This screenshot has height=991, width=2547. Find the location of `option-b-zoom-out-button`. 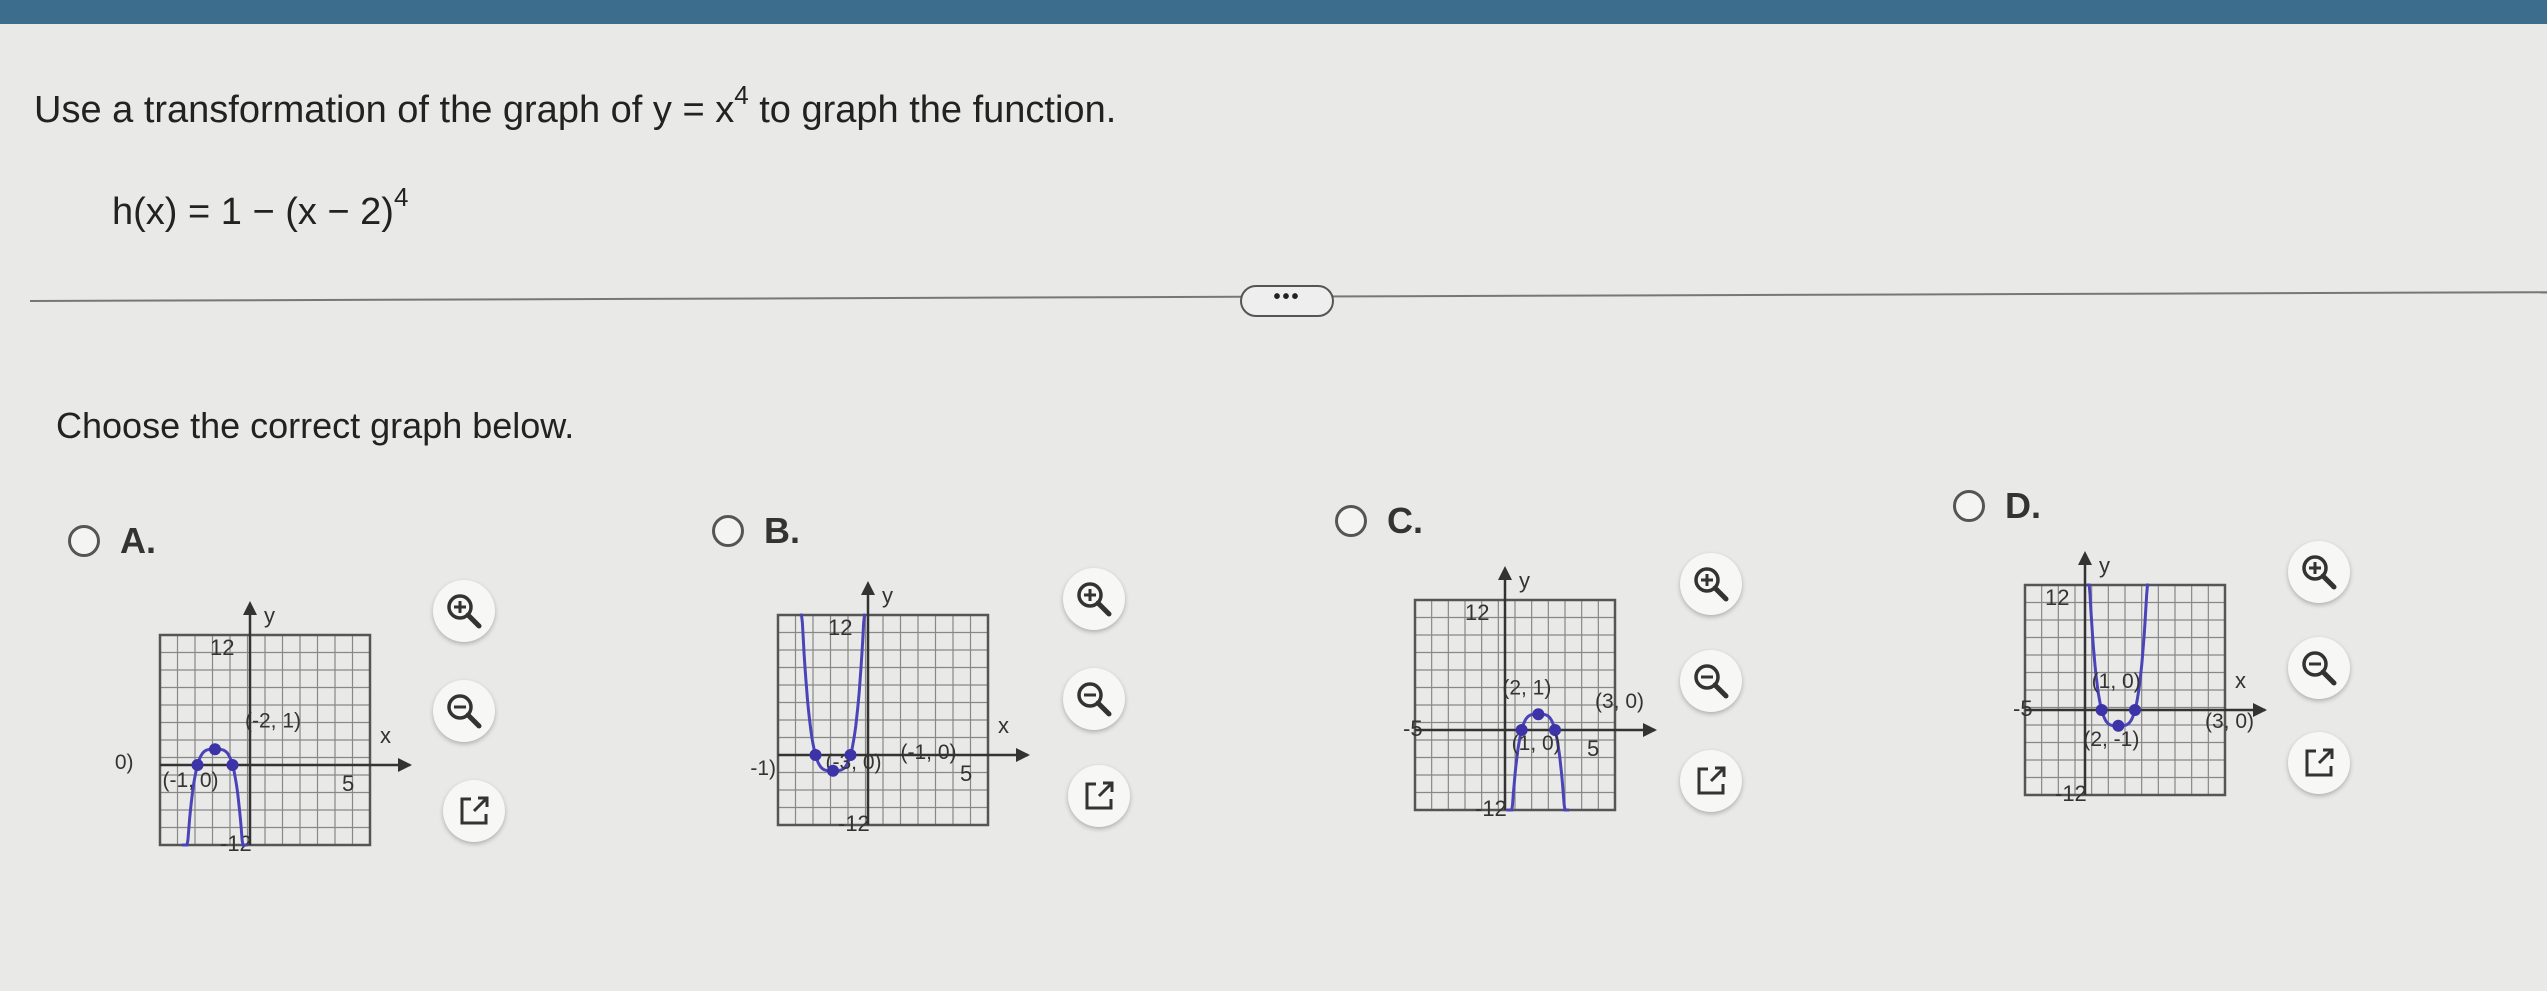

option-b-zoom-out-button is located at coordinates (1094, 699).